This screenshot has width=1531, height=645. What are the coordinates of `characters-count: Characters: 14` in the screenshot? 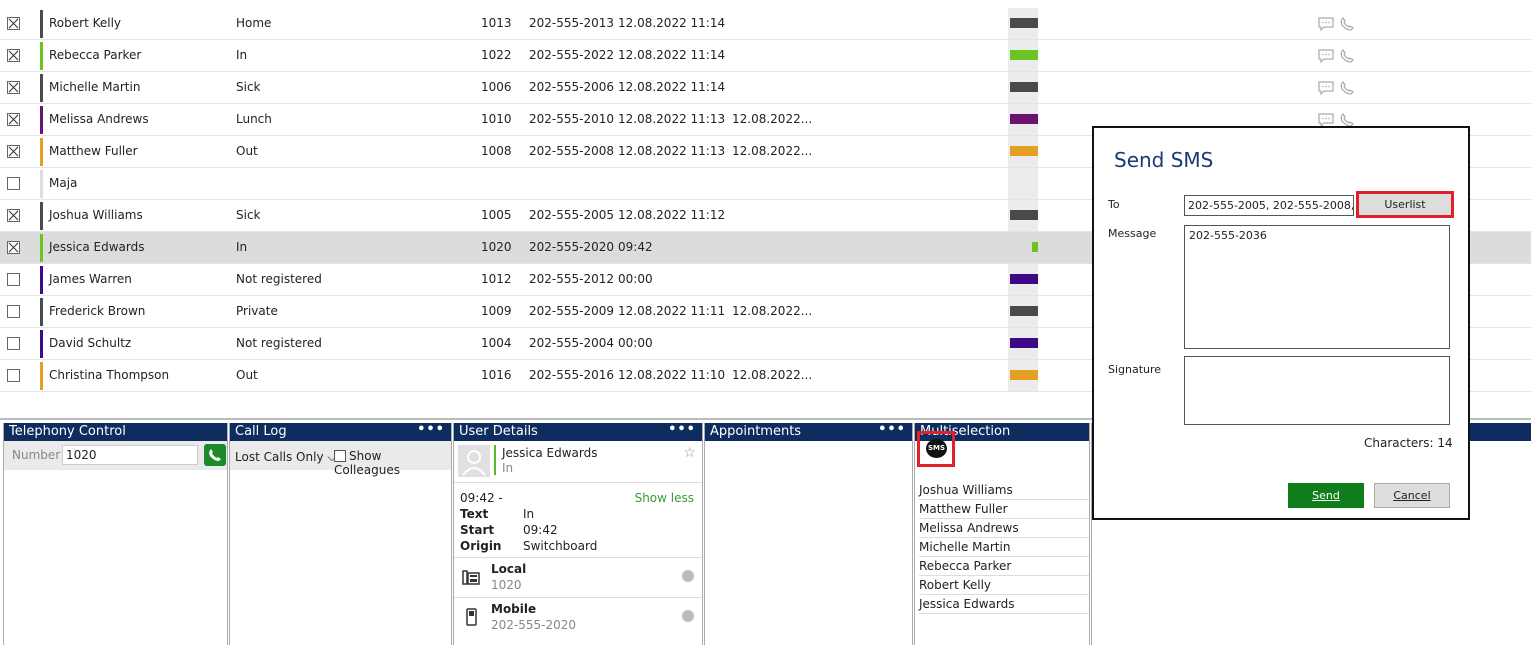 It's located at (1408, 443).